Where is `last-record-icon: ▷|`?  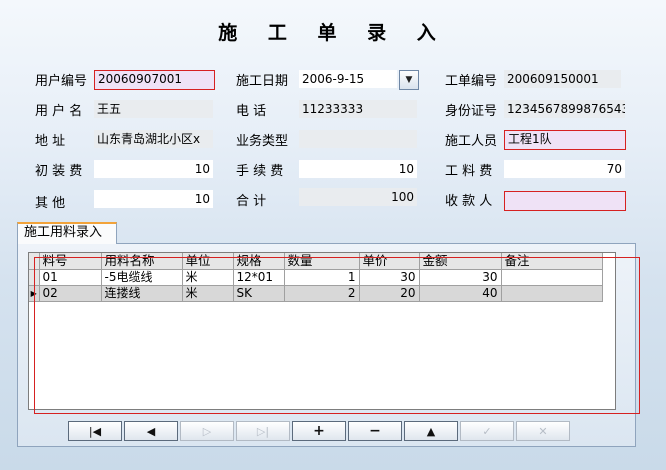 last-record-icon: ▷| is located at coordinates (263, 431).